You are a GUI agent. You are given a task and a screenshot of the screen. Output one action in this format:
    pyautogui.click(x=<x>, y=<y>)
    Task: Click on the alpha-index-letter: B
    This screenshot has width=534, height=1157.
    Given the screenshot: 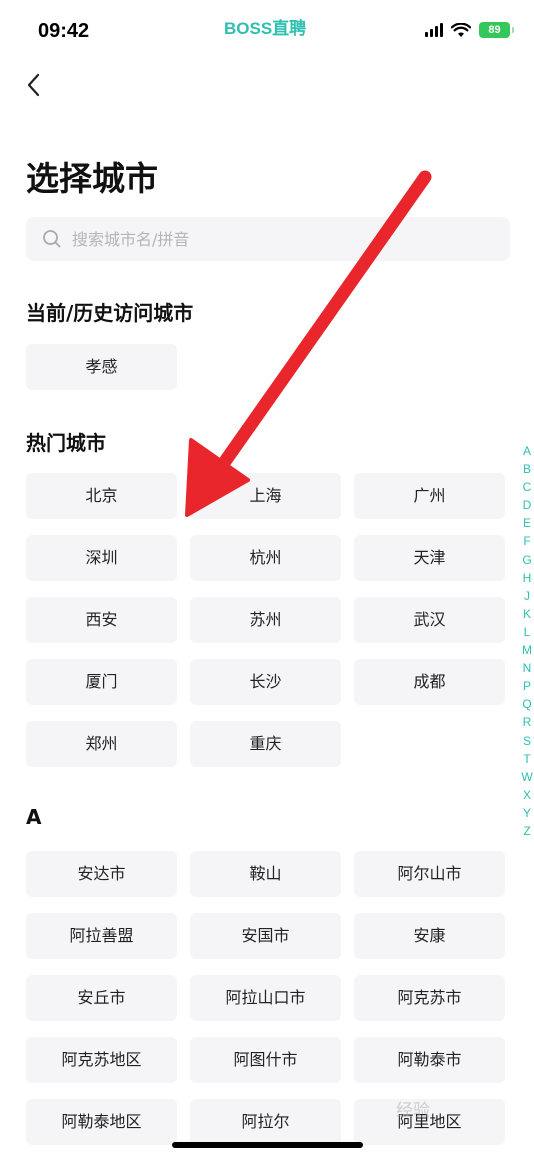 What is the action you would take?
    pyautogui.click(x=527, y=469)
    